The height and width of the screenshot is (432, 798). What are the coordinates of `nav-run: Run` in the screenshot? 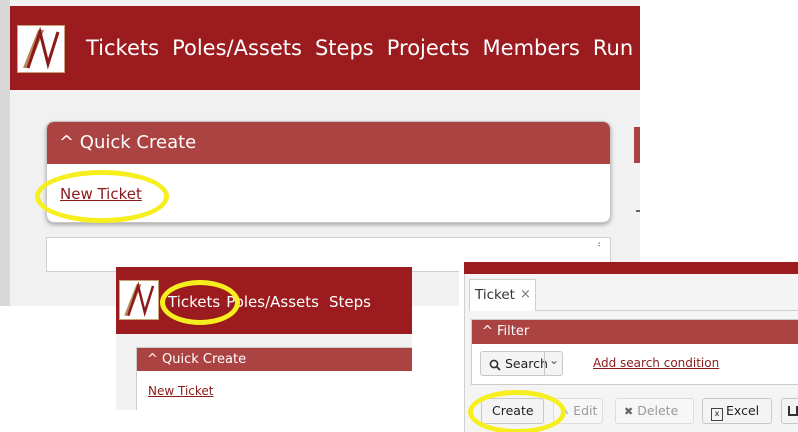 It's located at (613, 48).